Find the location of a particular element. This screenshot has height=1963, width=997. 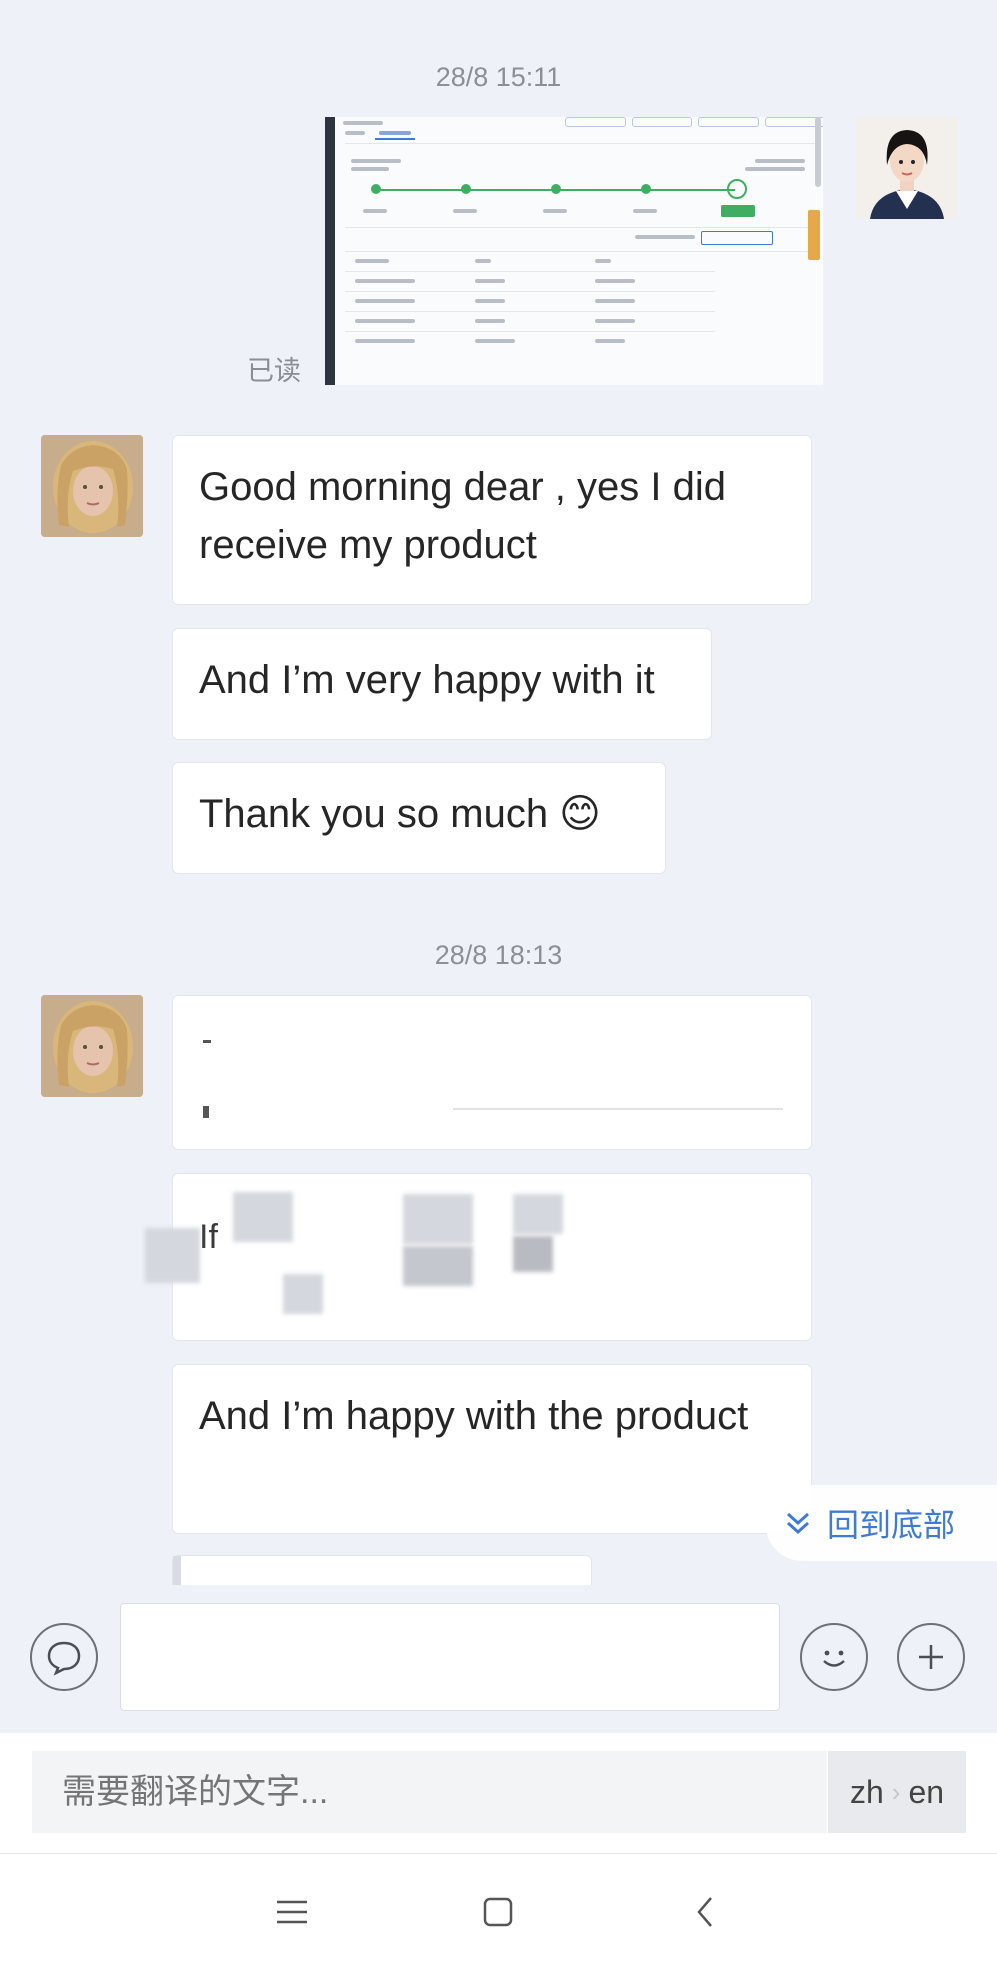

redaction-blur is located at coordinates (172, 1255).